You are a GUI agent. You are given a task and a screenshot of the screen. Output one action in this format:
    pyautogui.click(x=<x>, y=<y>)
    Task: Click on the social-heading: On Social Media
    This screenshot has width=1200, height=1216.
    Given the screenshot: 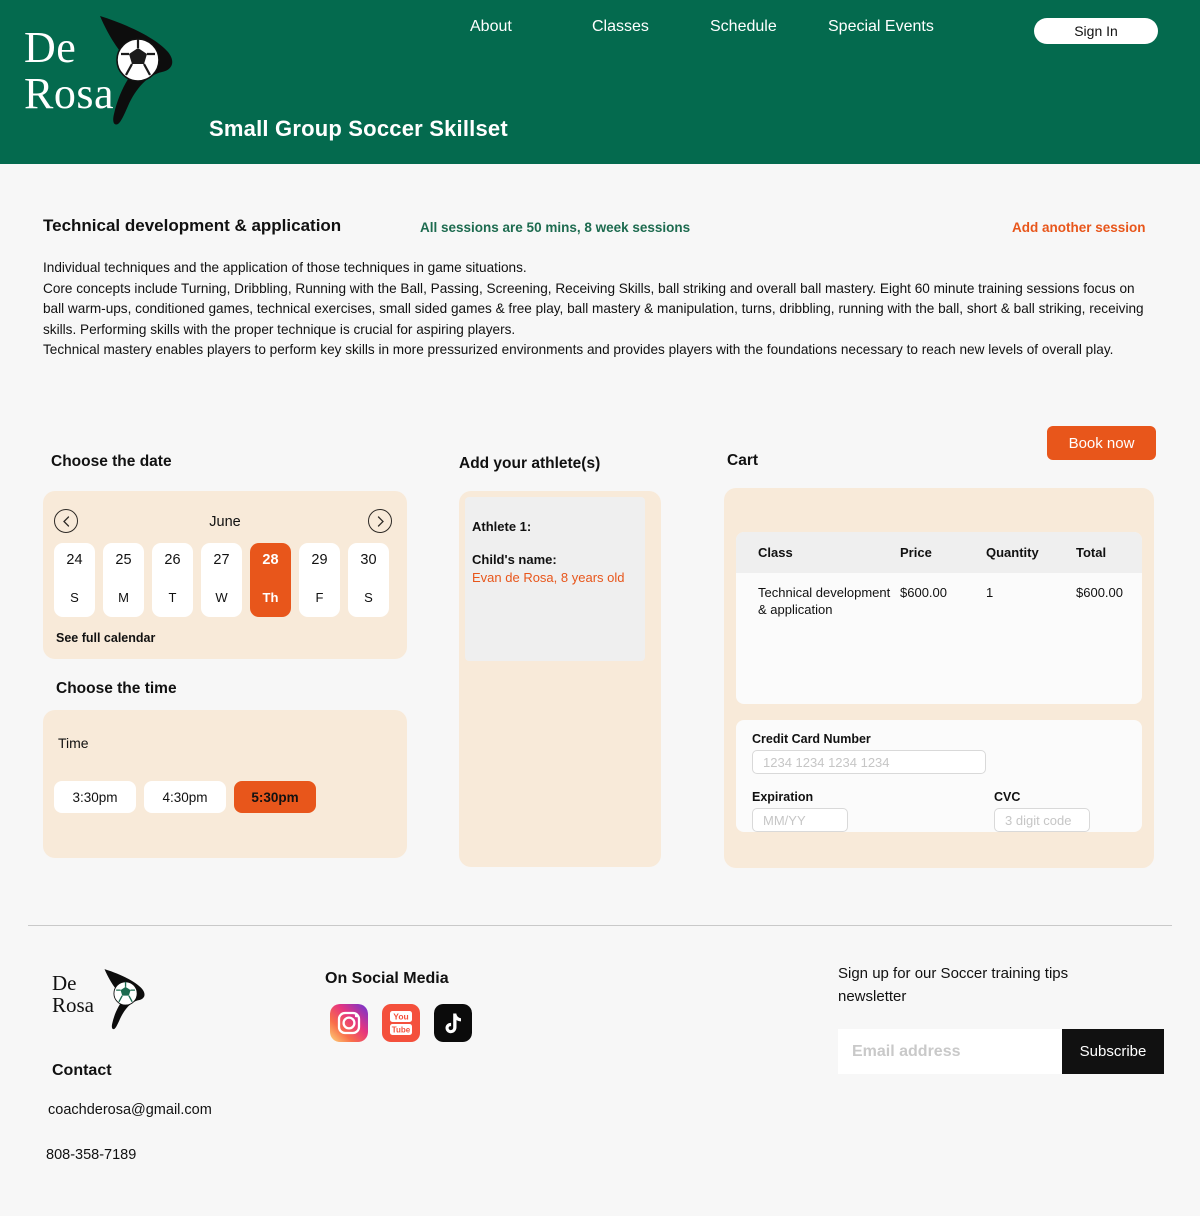 What is the action you would take?
    pyautogui.click(x=387, y=978)
    